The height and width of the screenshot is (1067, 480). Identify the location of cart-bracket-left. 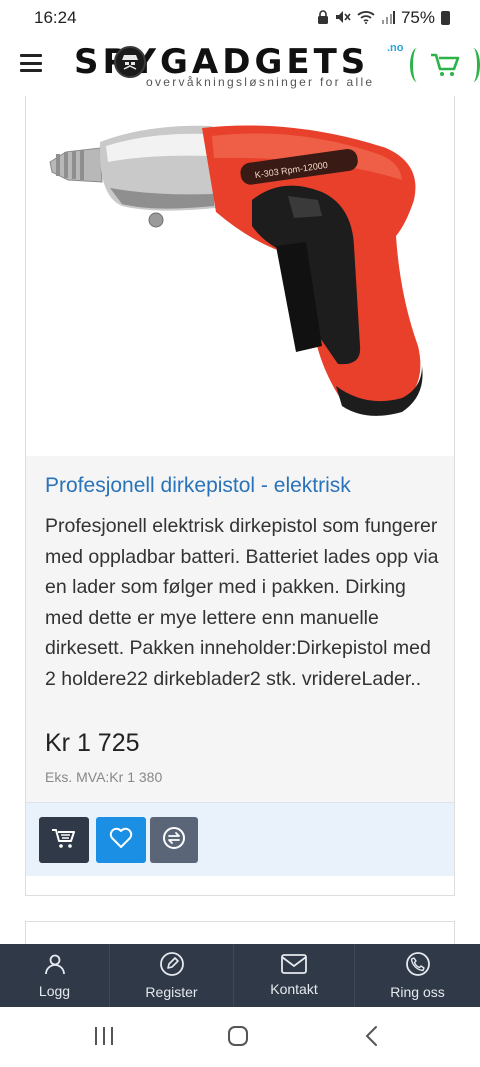
(417, 65).